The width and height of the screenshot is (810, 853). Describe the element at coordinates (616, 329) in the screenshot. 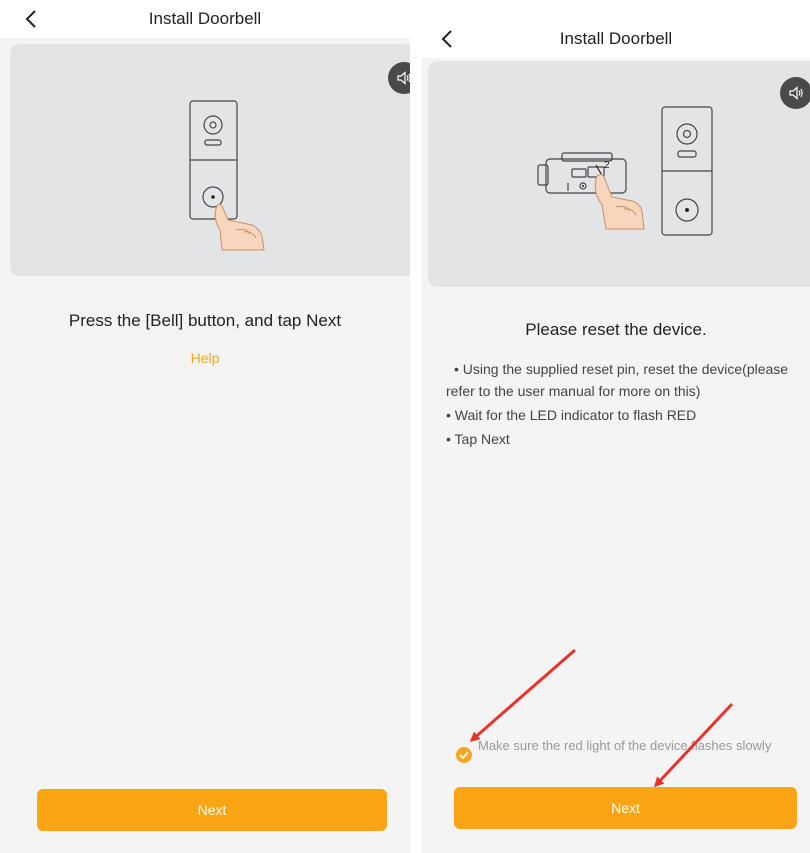

I see `instruction-text: Please reset the device.` at that location.